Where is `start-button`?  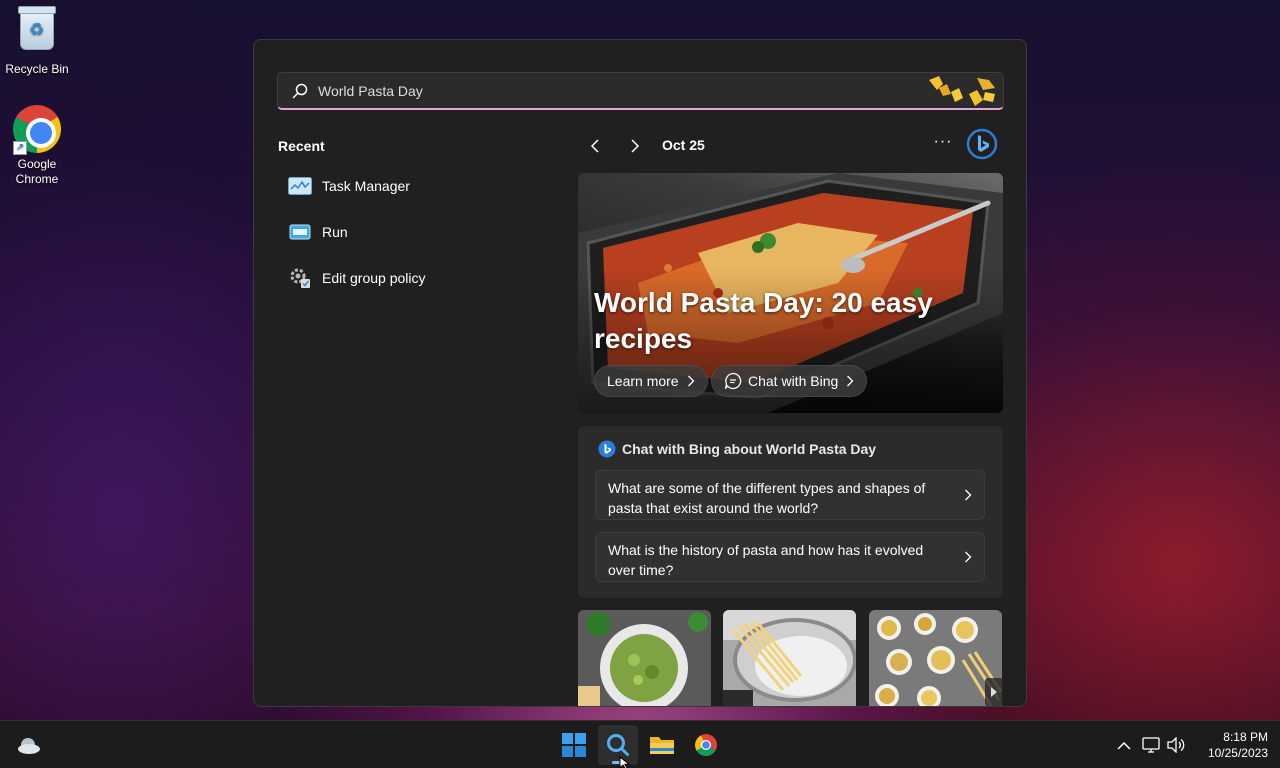 start-button is located at coordinates (574, 745).